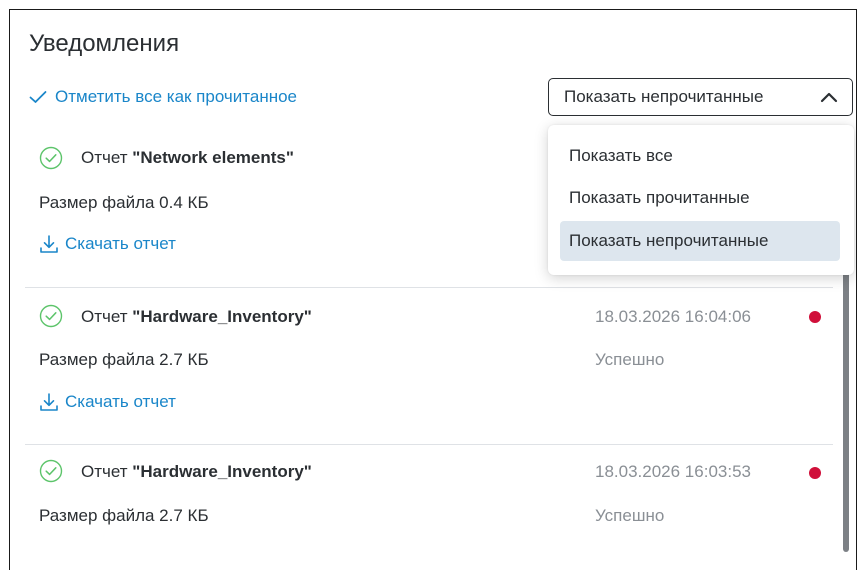 This screenshot has width=857, height=570. I want to click on report-title: "Network elements", so click(213, 157).